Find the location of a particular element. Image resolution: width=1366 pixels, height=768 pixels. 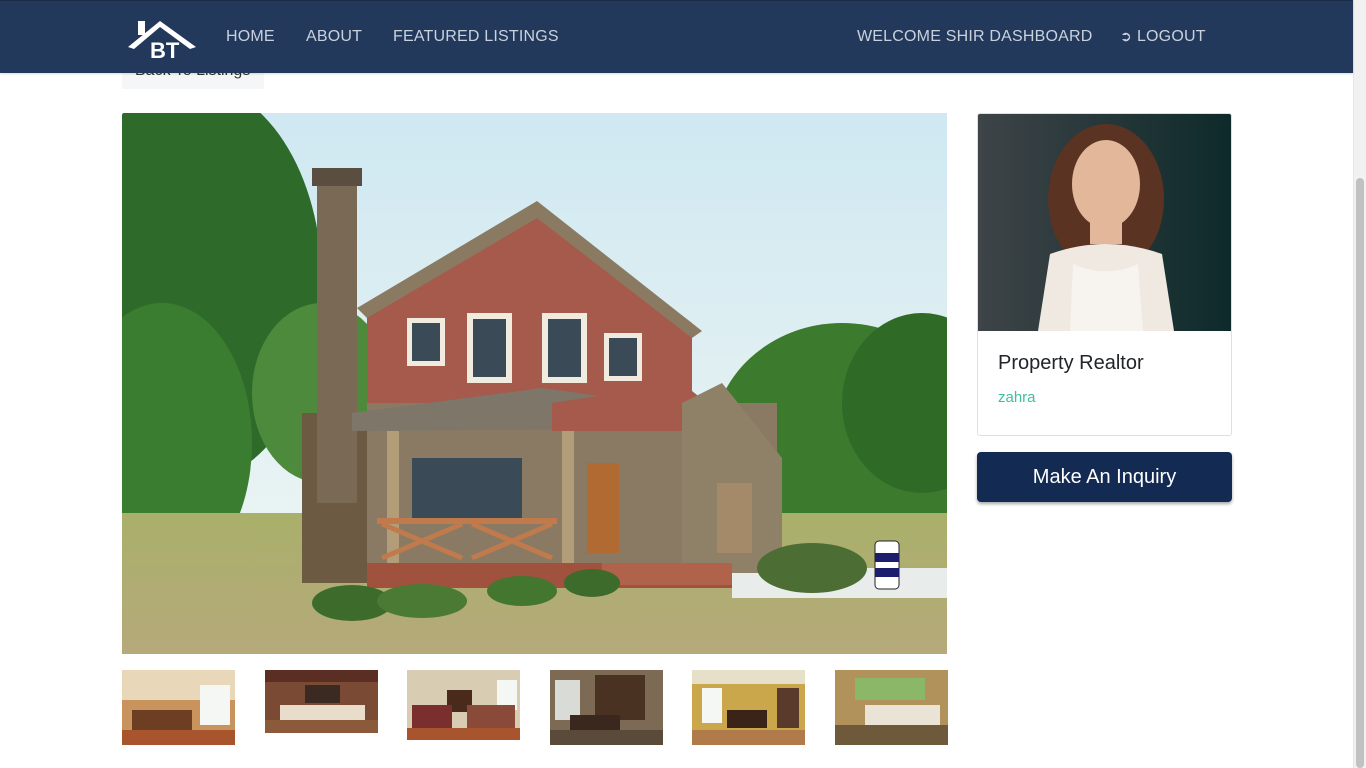

nav-logout: ➲ LOGOUT is located at coordinates (1163, 37).